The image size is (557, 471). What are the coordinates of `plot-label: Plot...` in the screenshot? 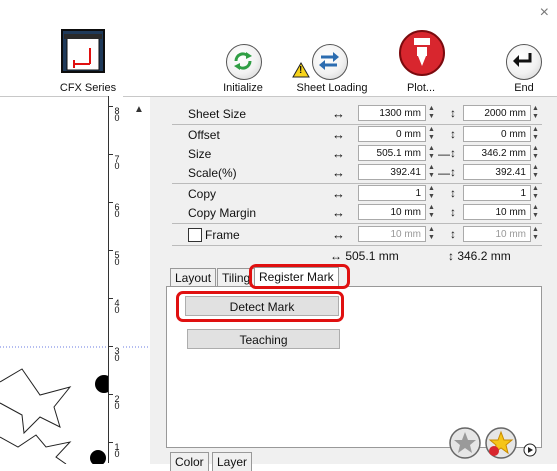 It's located at (421, 88).